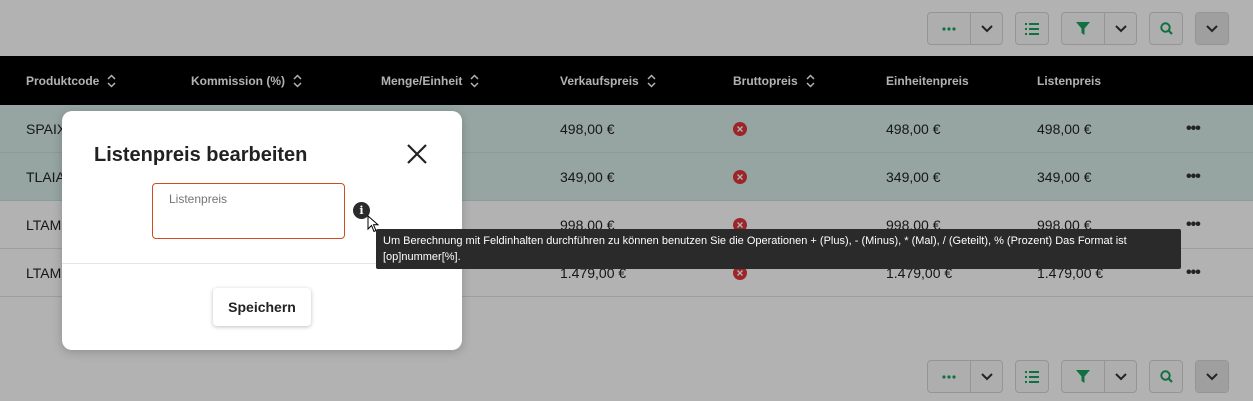  I want to click on save-button: Speichern, so click(262, 307).